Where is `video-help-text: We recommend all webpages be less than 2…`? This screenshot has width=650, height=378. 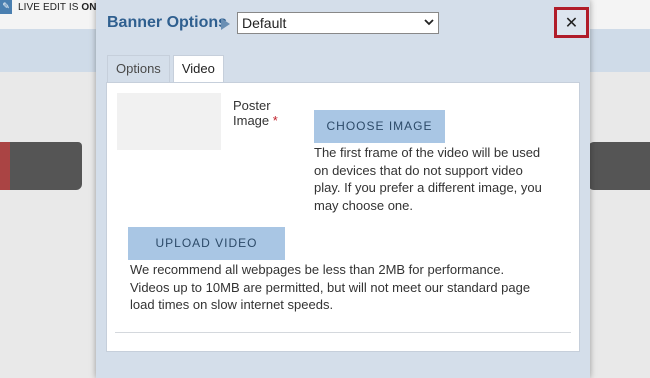
video-help-text: We recommend all webpages be less than 2… is located at coordinates (330, 287).